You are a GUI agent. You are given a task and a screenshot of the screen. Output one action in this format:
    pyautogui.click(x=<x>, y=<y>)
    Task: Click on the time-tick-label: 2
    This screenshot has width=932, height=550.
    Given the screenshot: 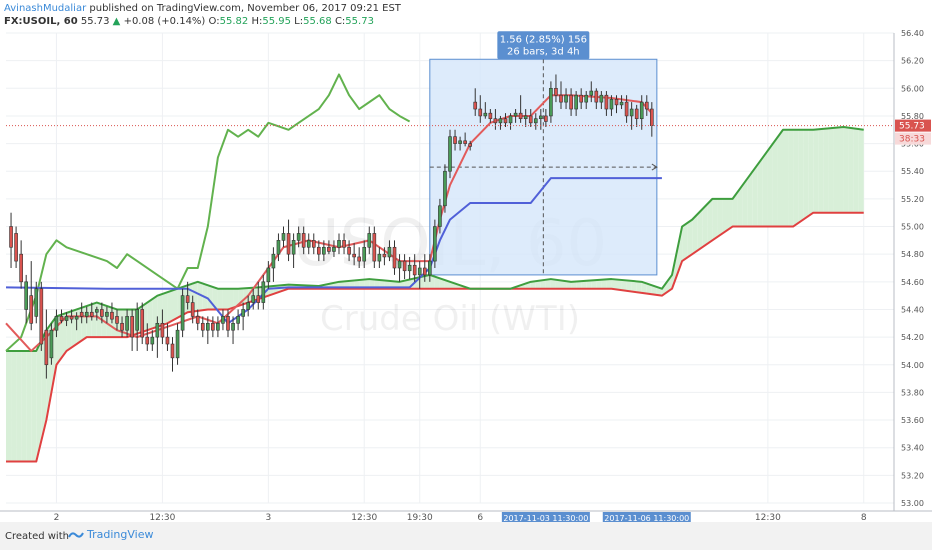 What is the action you would take?
    pyautogui.click(x=57, y=517)
    